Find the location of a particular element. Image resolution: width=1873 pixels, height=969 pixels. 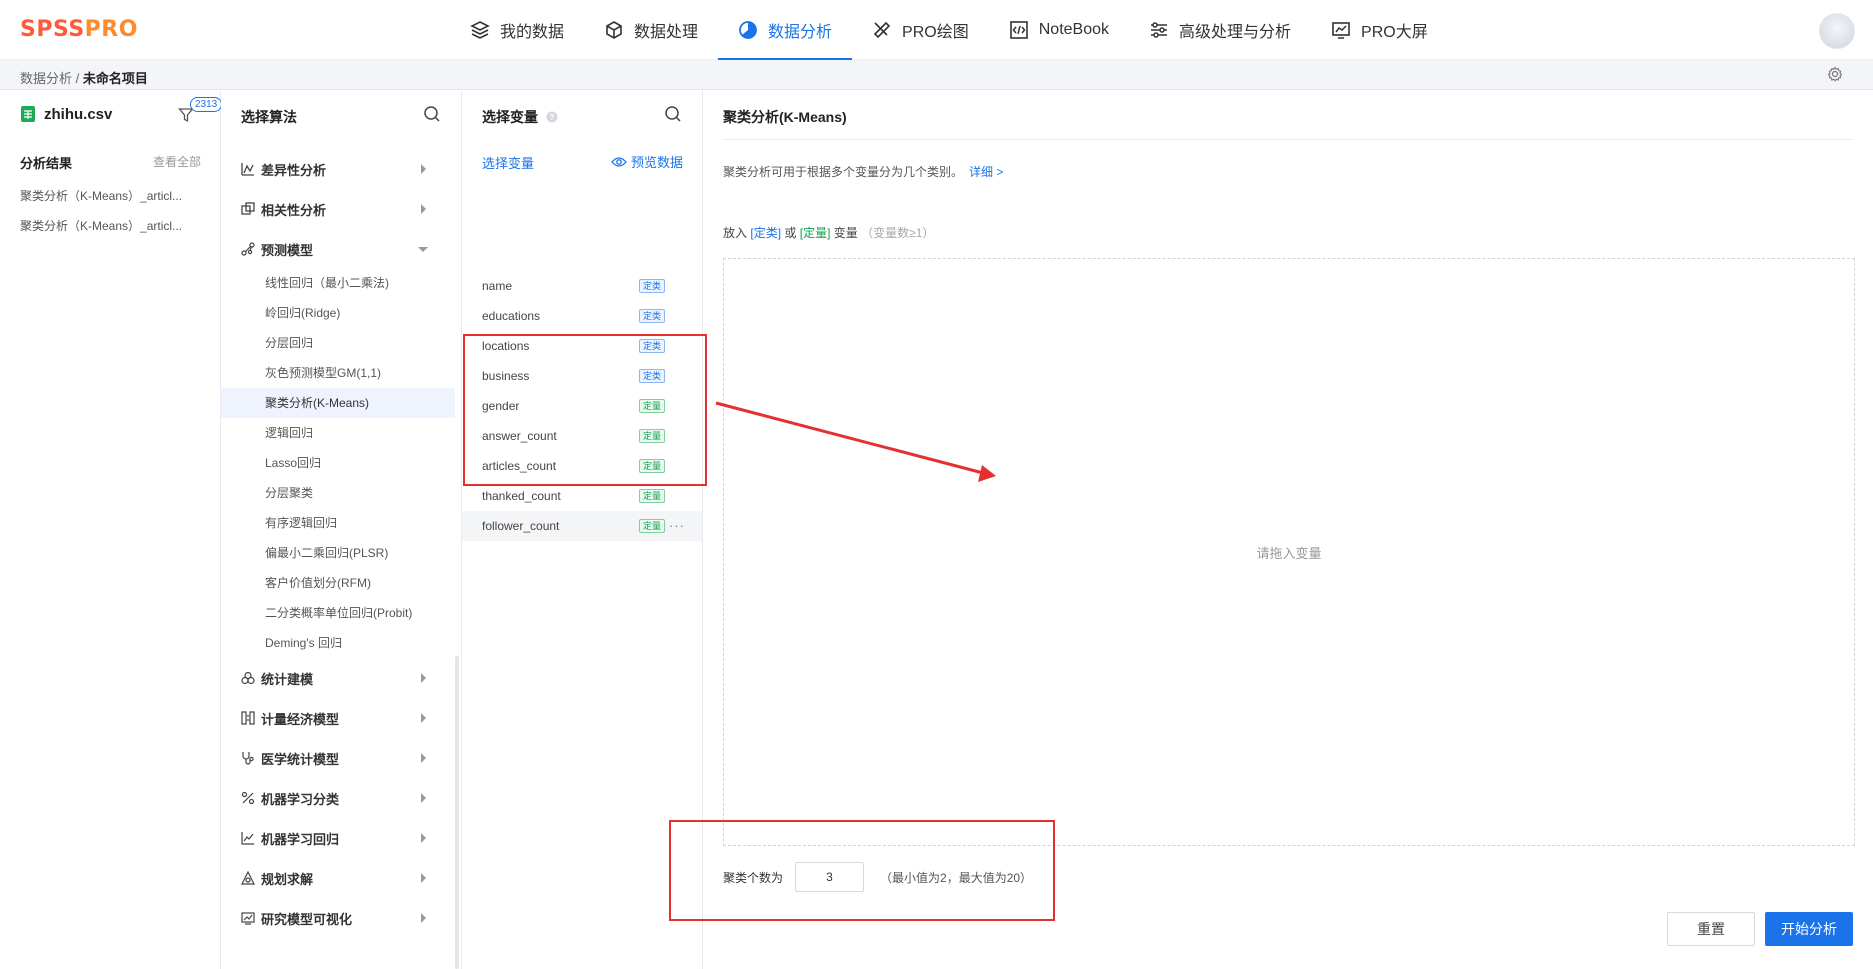

logo: SPSSPRO is located at coordinates (79, 29).